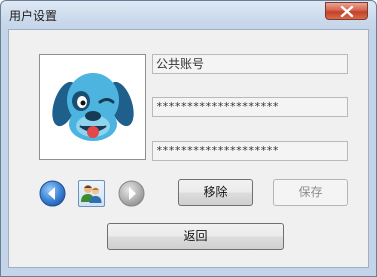  I want to click on close-button, so click(346, 11).